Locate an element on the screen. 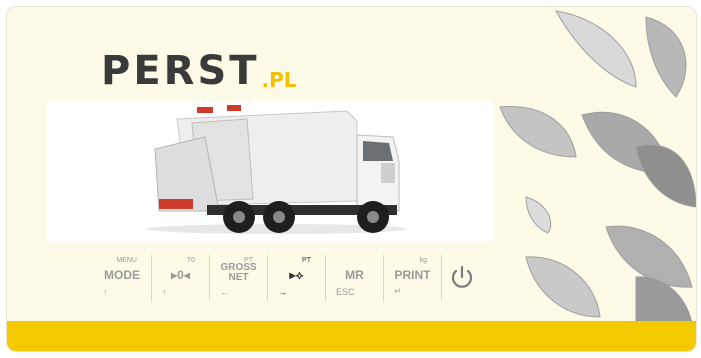 The width and height of the screenshot is (701, 358). mr-key: MR ESC is located at coordinates (354, 278).